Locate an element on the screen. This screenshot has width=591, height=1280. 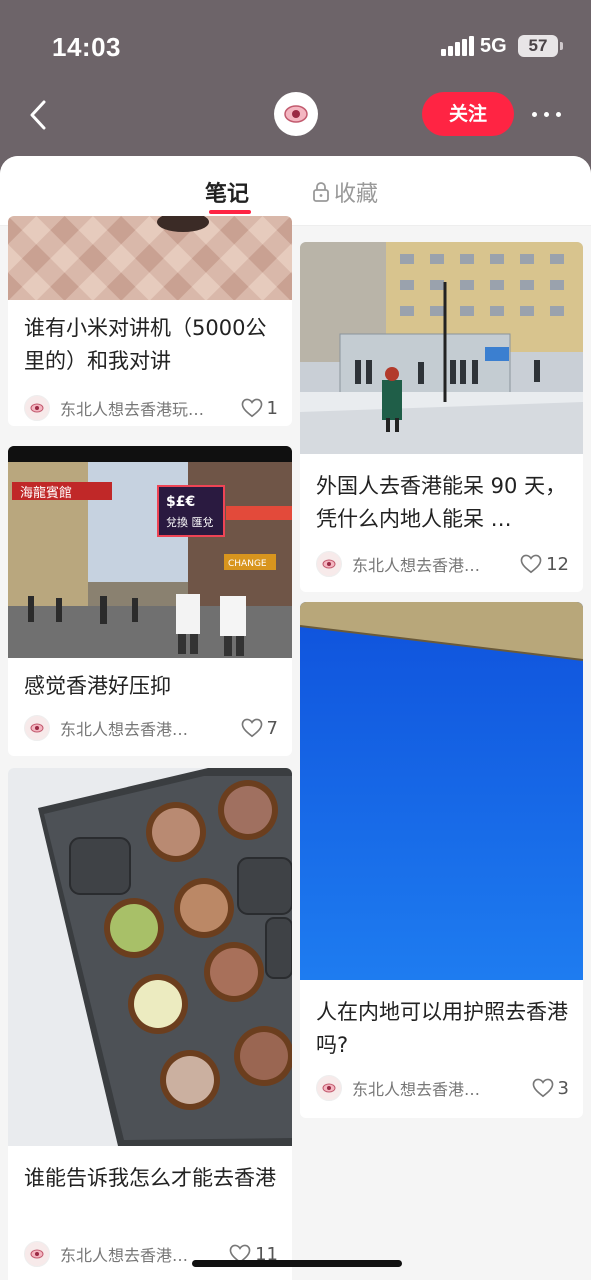
like-button: 1 is located at coordinates (259, 408).